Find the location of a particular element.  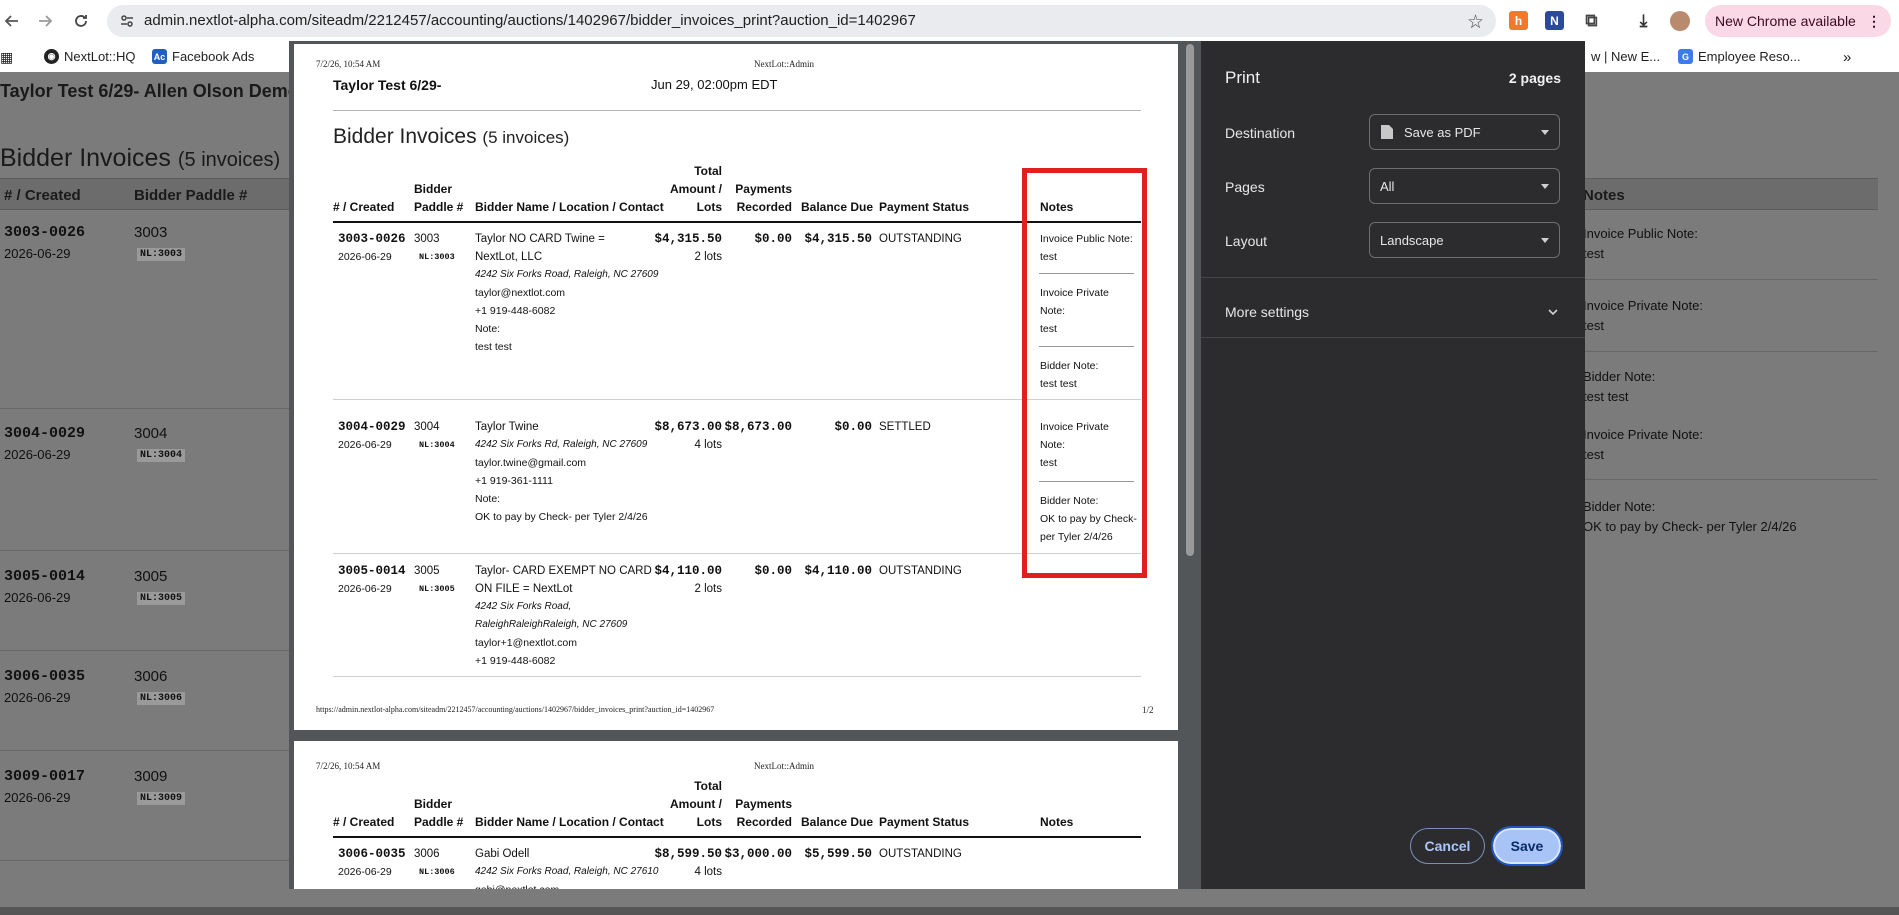

destination-select: Save as PDF is located at coordinates (1464, 132).